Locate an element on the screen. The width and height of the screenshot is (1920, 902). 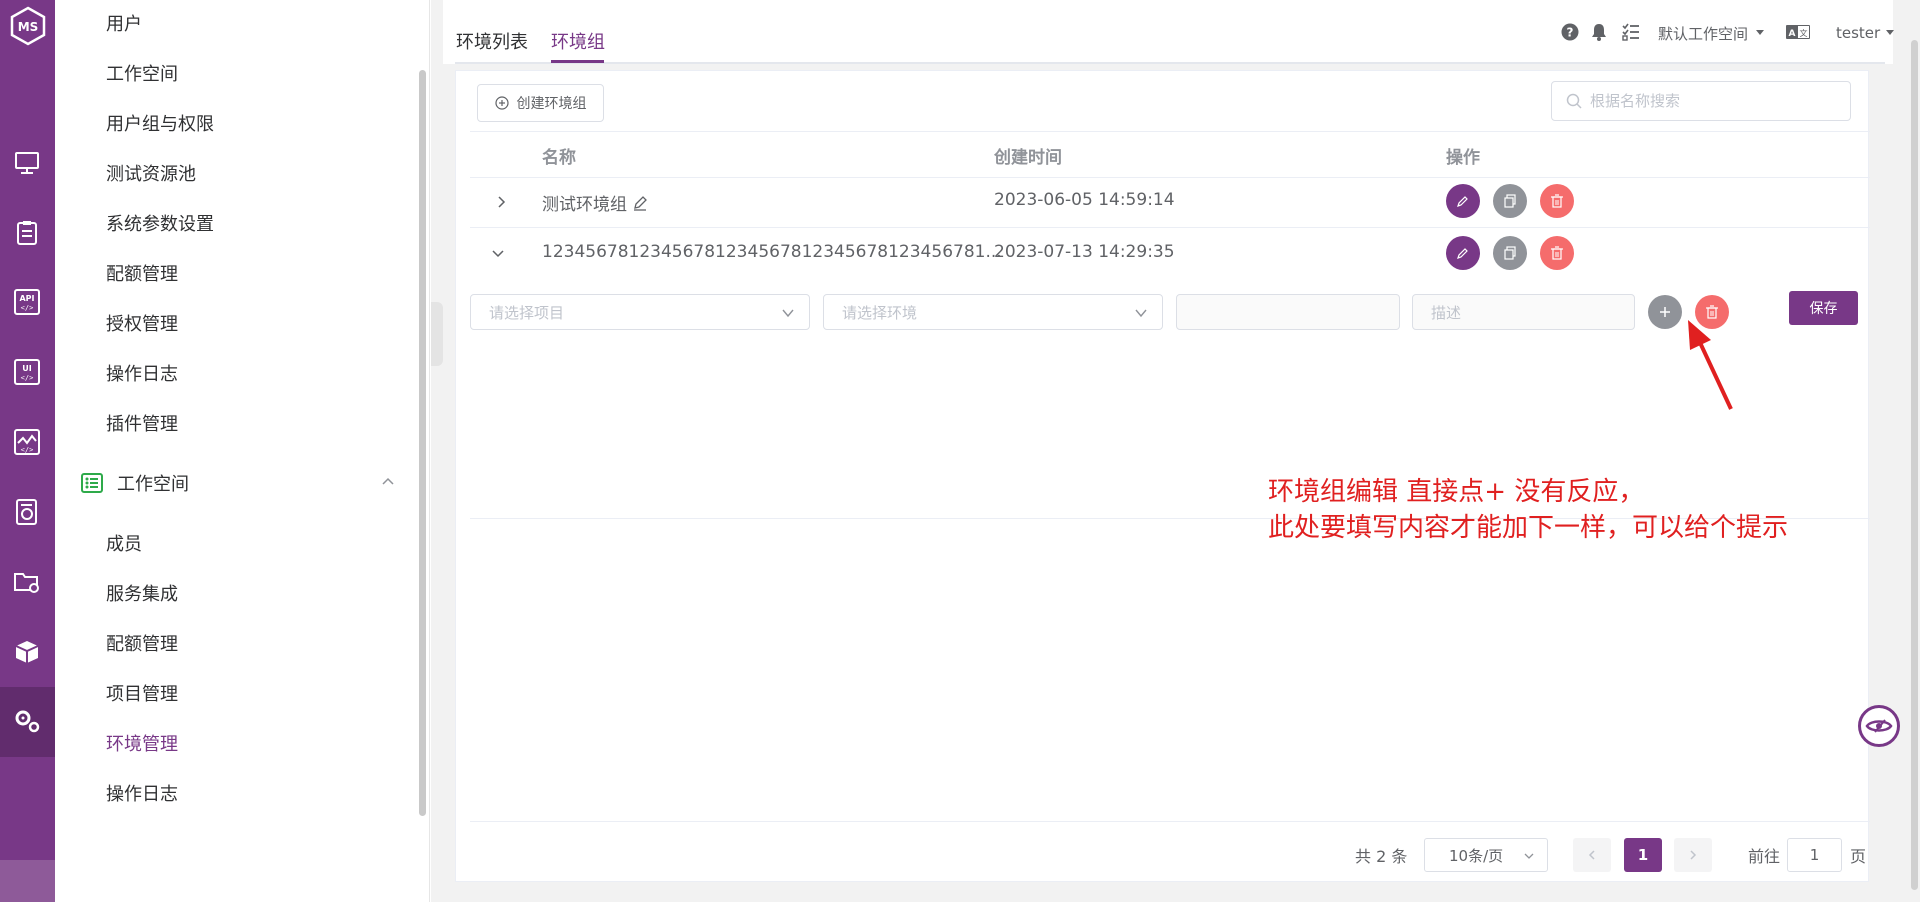
goto-page-input: 1 is located at coordinates (1814, 855).